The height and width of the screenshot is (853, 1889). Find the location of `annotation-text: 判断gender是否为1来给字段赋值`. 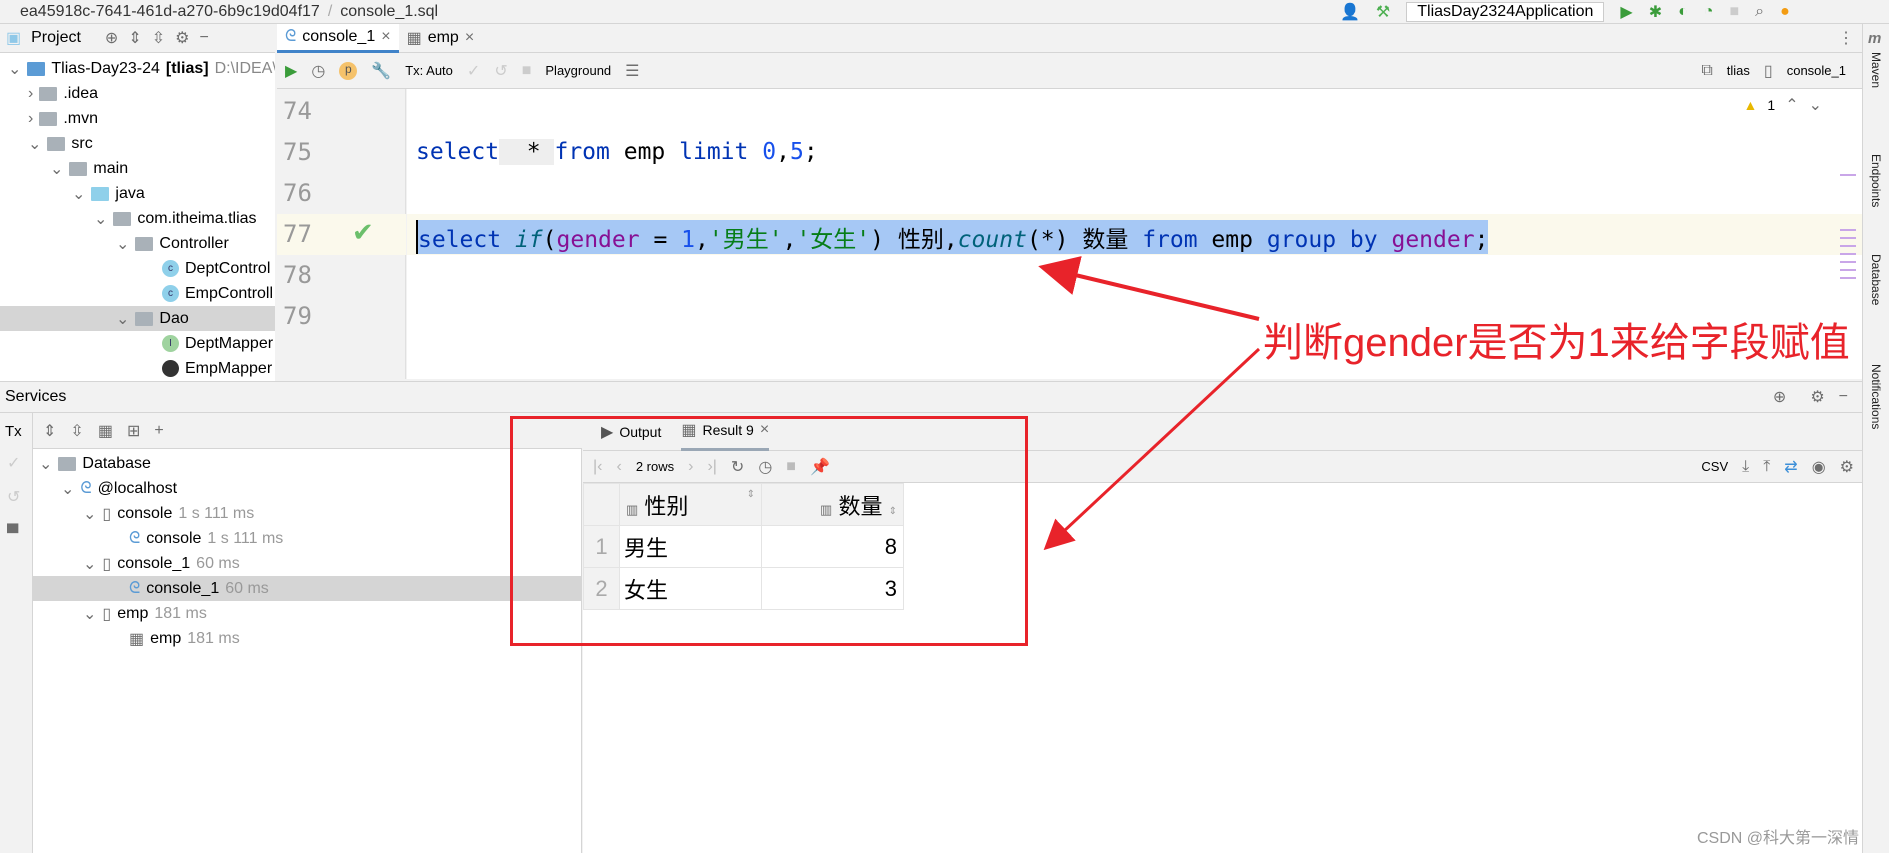

annotation-text: 判断gender是否为1来给字段赋值 is located at coordinates (1556, 343).